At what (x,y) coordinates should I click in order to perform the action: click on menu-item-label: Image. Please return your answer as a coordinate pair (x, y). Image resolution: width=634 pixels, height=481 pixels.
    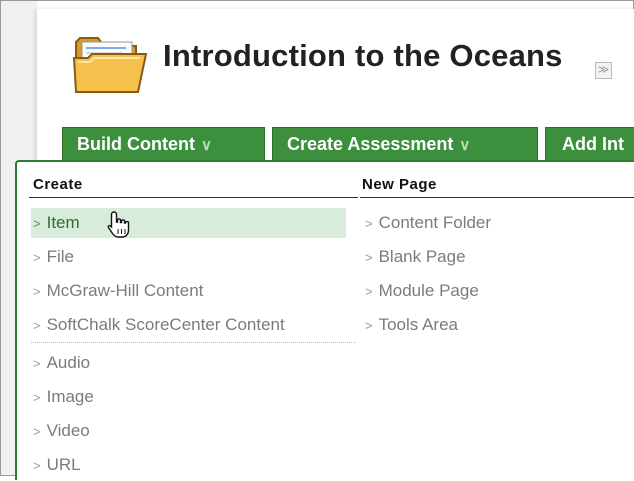
    Looking at the image, I should click on (70, 396).